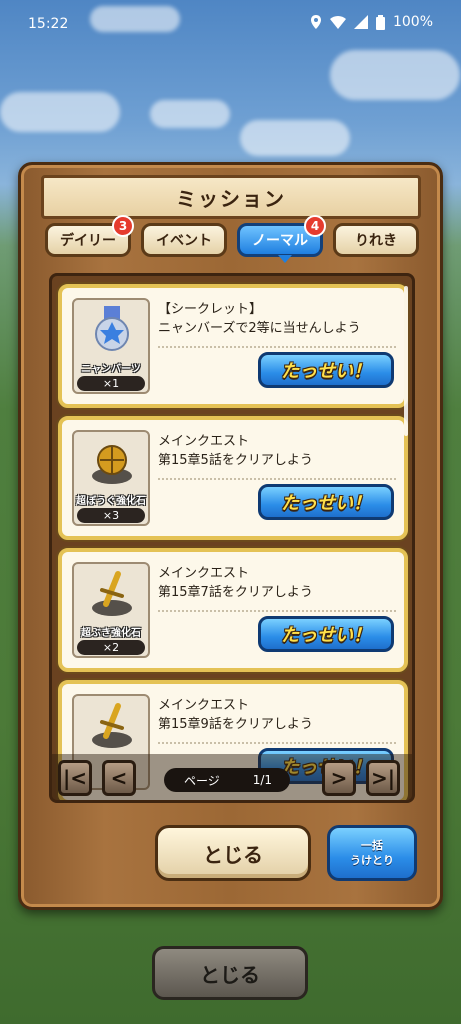 The height and width of the screenshot is (1024, 461). Describe the element at coordinates (235, 460) in the screenshot. I see `mission-description: 第15章5話をクリアしよう` at that location.